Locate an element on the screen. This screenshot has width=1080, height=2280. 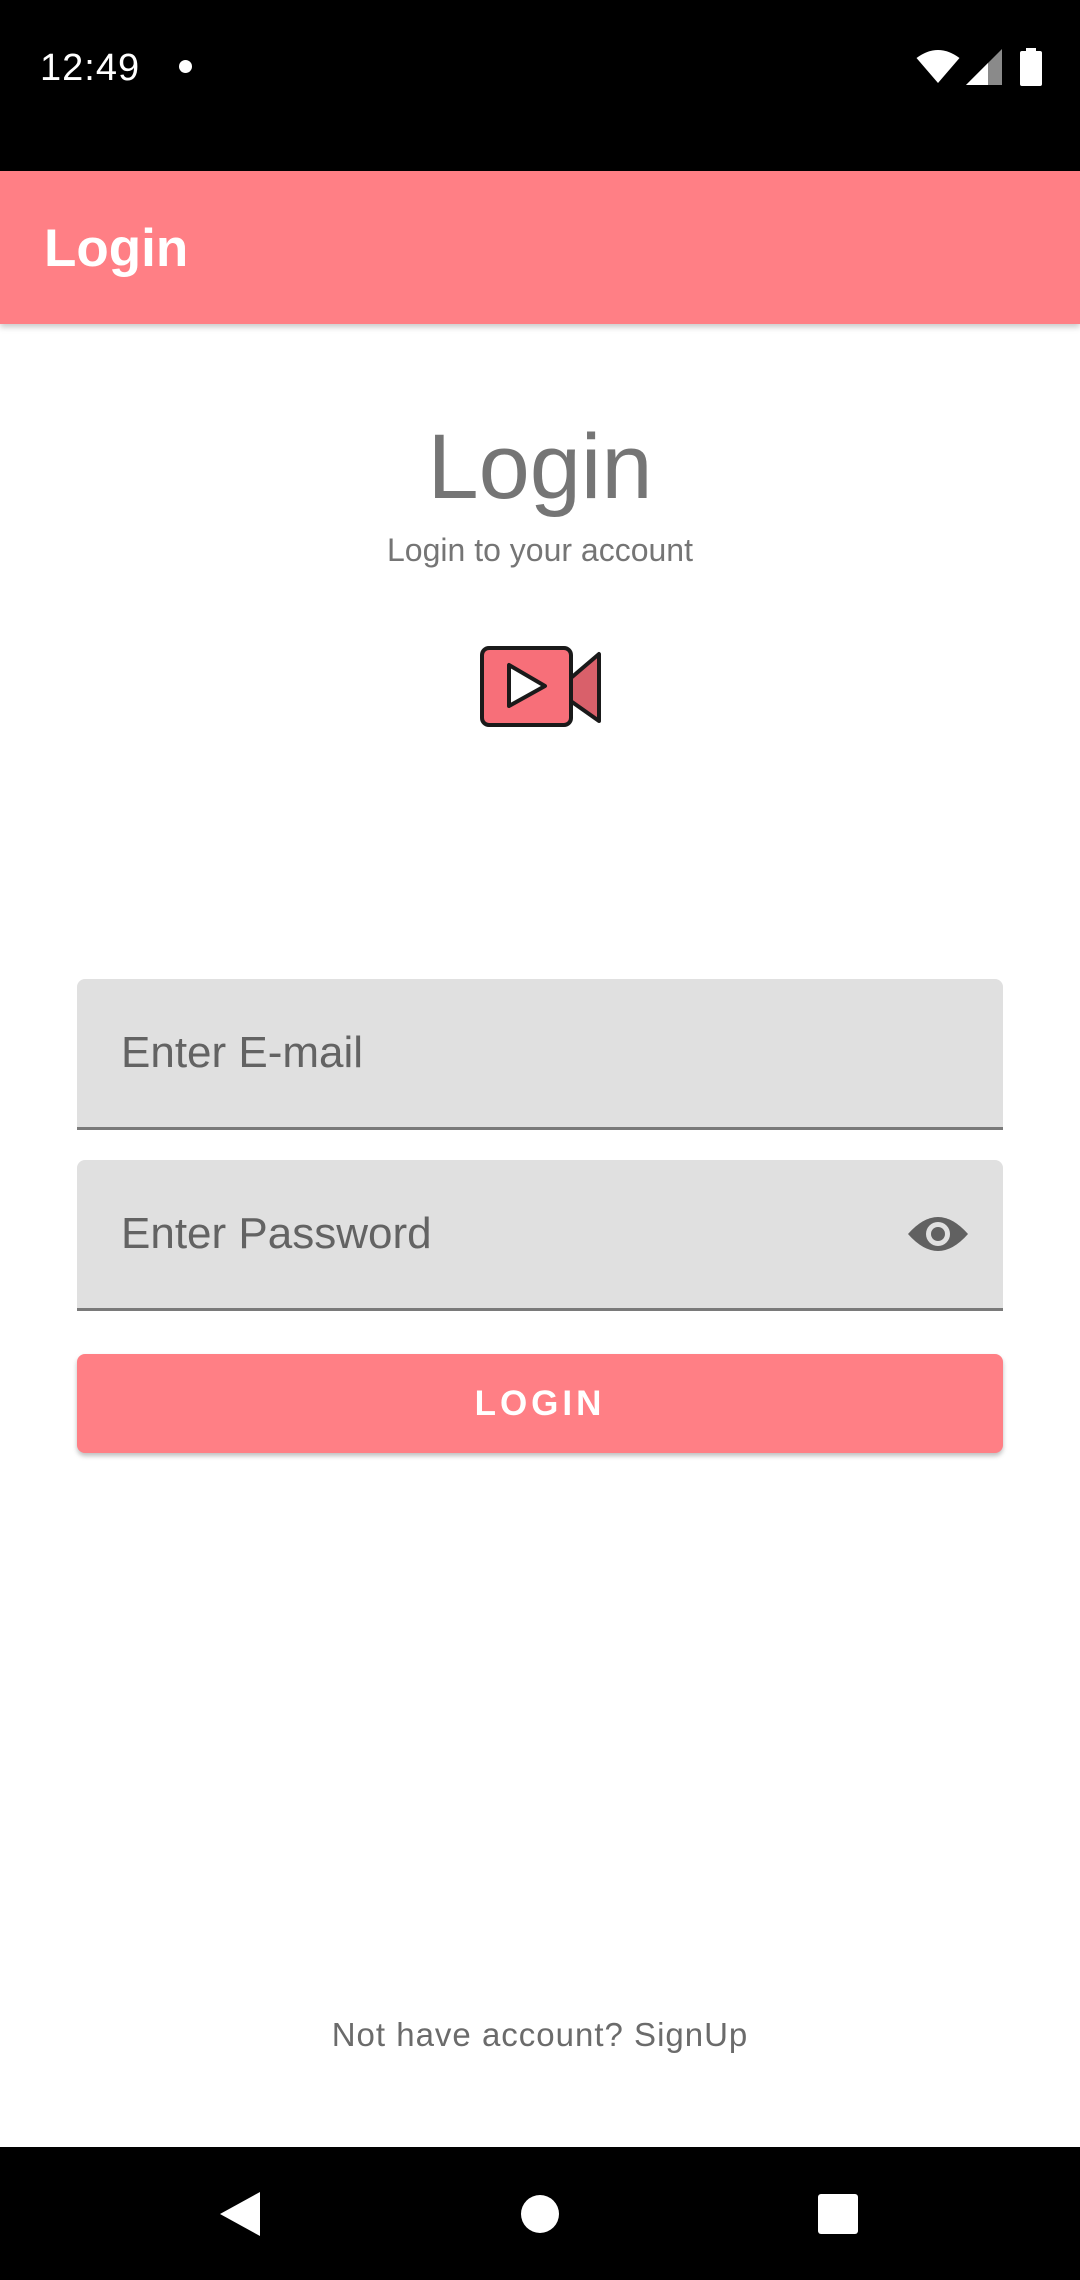
wifi-icon is located at coordinates (938, 66).